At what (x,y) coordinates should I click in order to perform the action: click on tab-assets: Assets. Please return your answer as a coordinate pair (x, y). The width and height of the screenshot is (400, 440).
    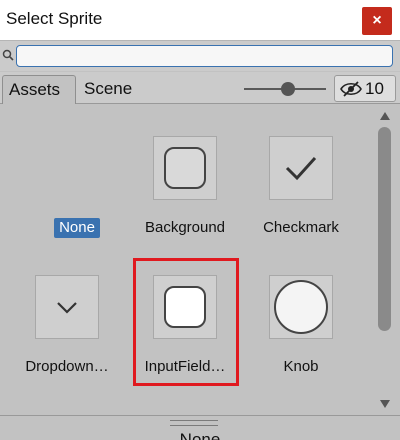
    Looking at the image, I should click on (39, 89).